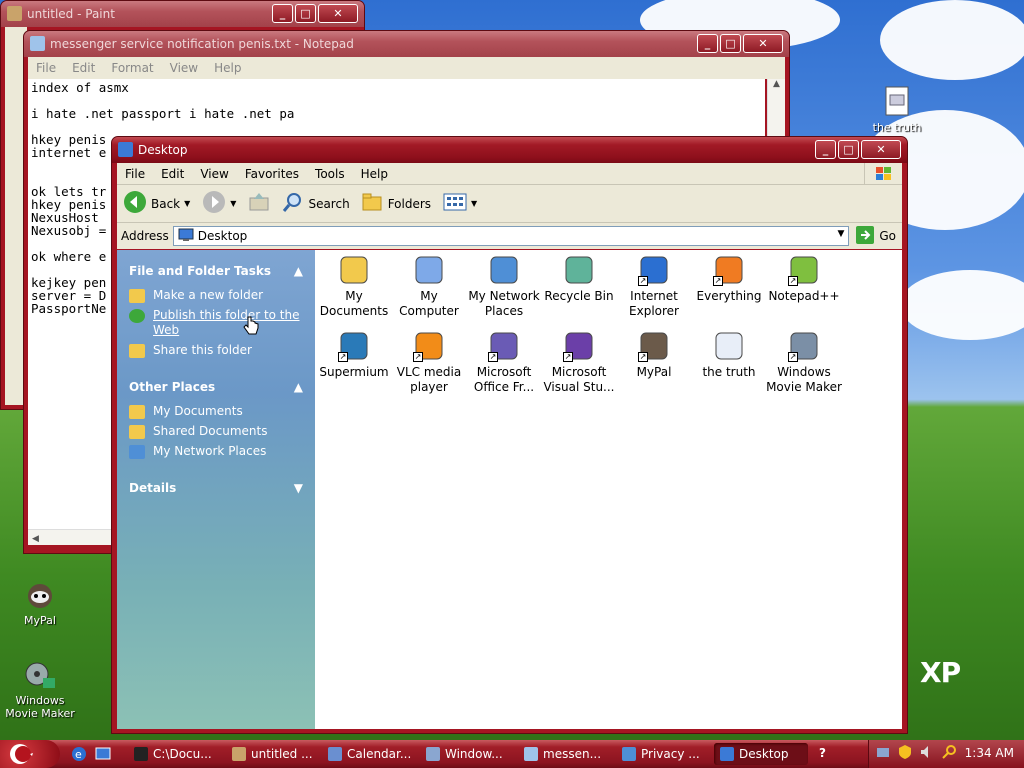  I want to click on panel-header: File and Folder Tasks ▲, so click(216, 271).